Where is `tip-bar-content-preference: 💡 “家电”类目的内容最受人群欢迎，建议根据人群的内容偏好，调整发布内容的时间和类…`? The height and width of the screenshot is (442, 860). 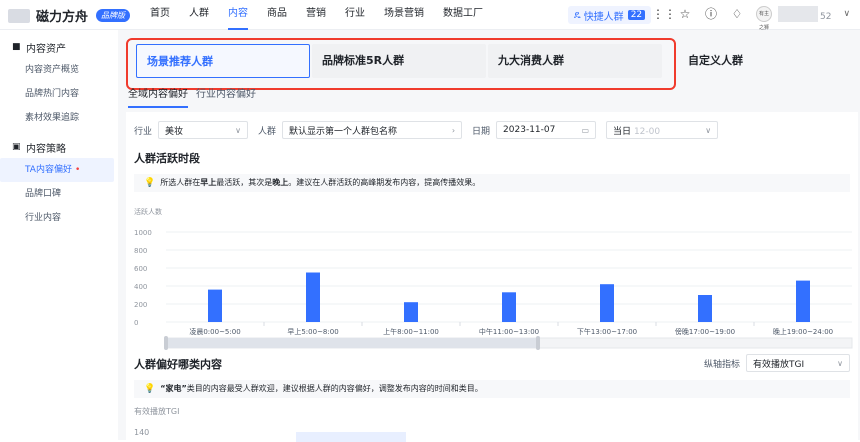
tip-bar-content-preference: 💡 “家电”类目的内容最受人群欢迎，建议根据人群的内容偏好，调整发布内容的时间和类… is located at coordinates (492, 389).